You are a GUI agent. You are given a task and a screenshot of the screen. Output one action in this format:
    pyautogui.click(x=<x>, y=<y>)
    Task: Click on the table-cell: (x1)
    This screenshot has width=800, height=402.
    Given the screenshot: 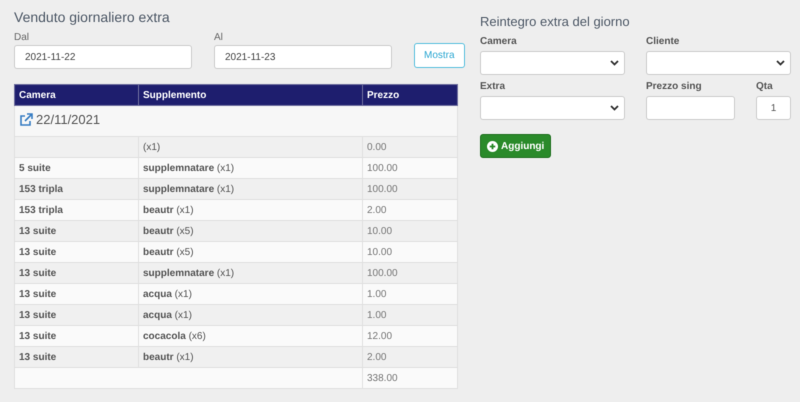 What is the action you would take?
    pyautogui.click(x=250, y=147)
    